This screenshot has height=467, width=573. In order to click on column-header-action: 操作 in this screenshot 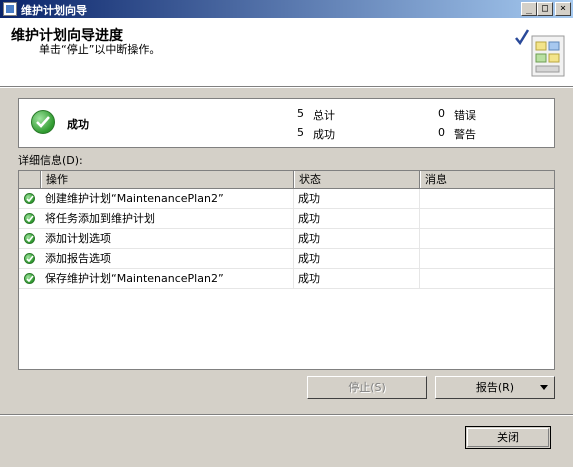, I will do `click(167, 179)`.